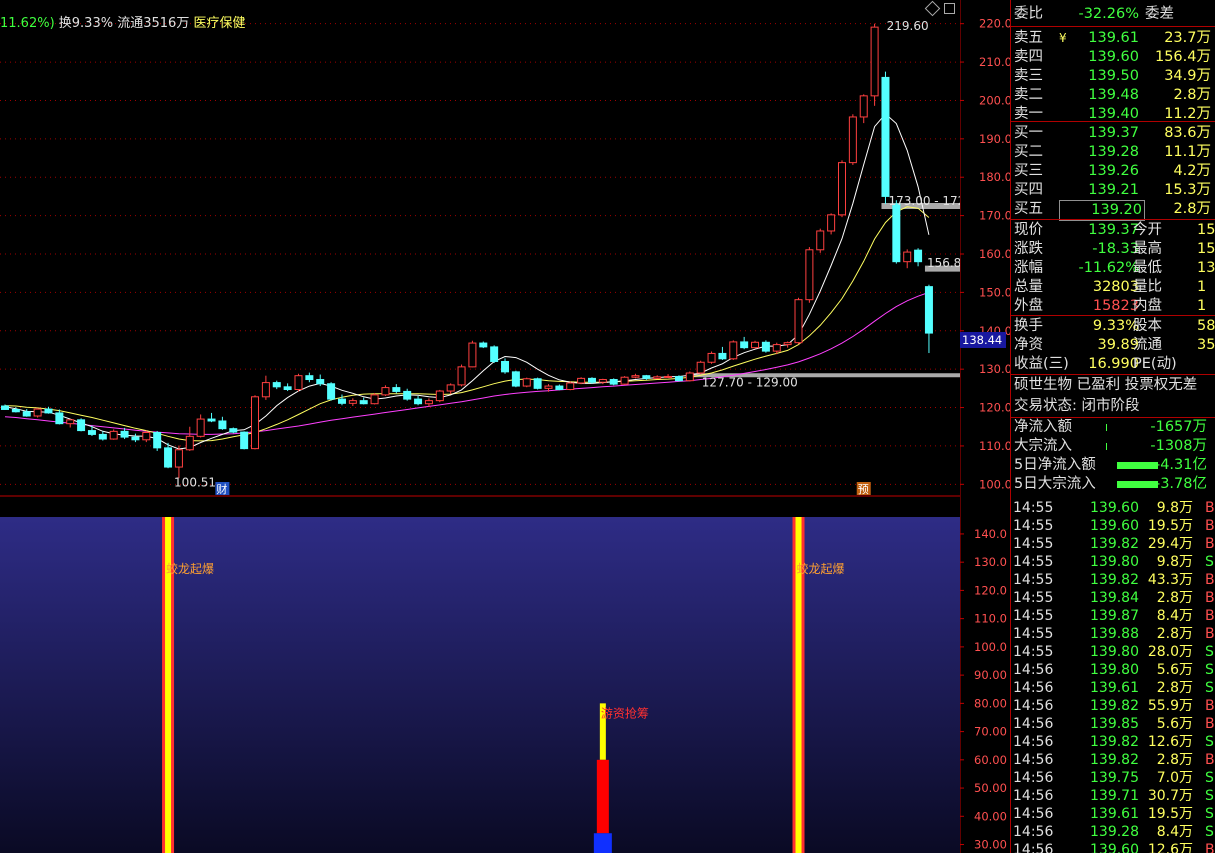 The image size is (1215, 853). Describe the element at coordinates (1113, 210) in the screenshot. I see `bid-row: 买五 139.20 2.8万` at that location.